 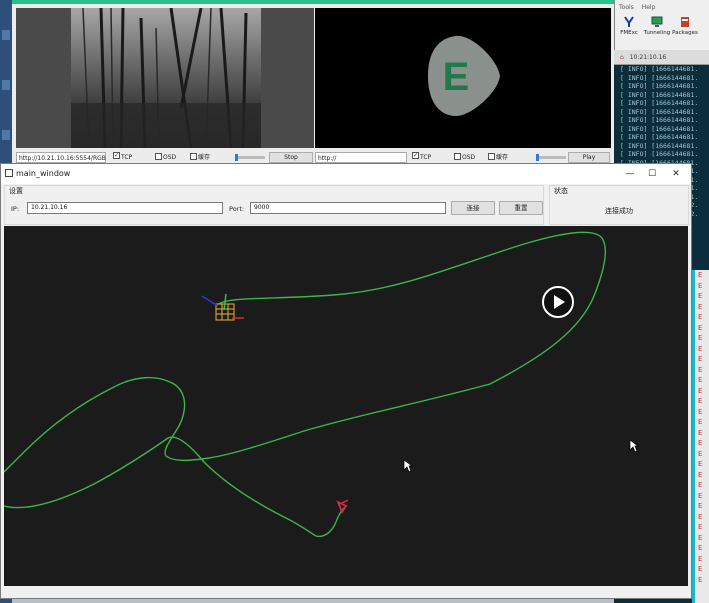 I want to click on port-input: 9000, so click(x=348, y=208).